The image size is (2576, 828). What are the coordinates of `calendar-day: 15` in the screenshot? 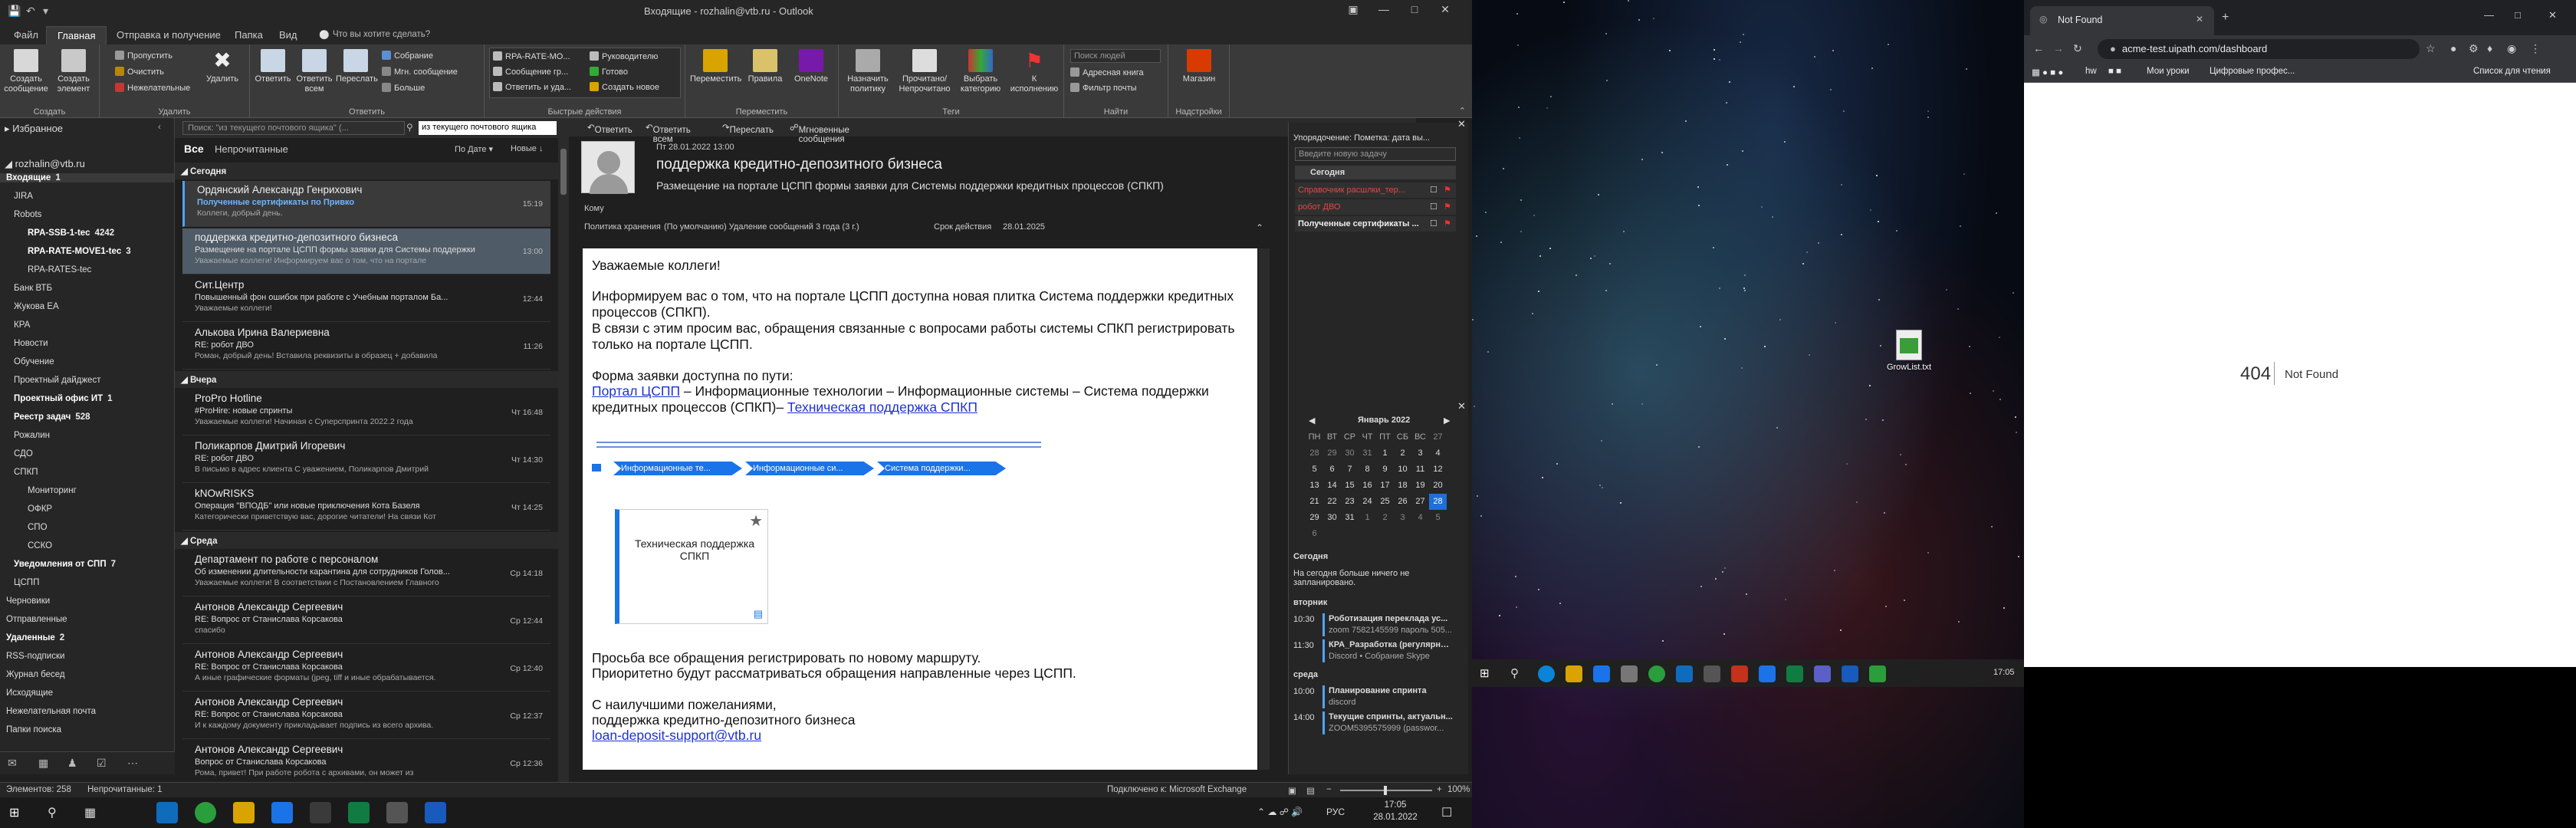 It's located at (1350, 486).